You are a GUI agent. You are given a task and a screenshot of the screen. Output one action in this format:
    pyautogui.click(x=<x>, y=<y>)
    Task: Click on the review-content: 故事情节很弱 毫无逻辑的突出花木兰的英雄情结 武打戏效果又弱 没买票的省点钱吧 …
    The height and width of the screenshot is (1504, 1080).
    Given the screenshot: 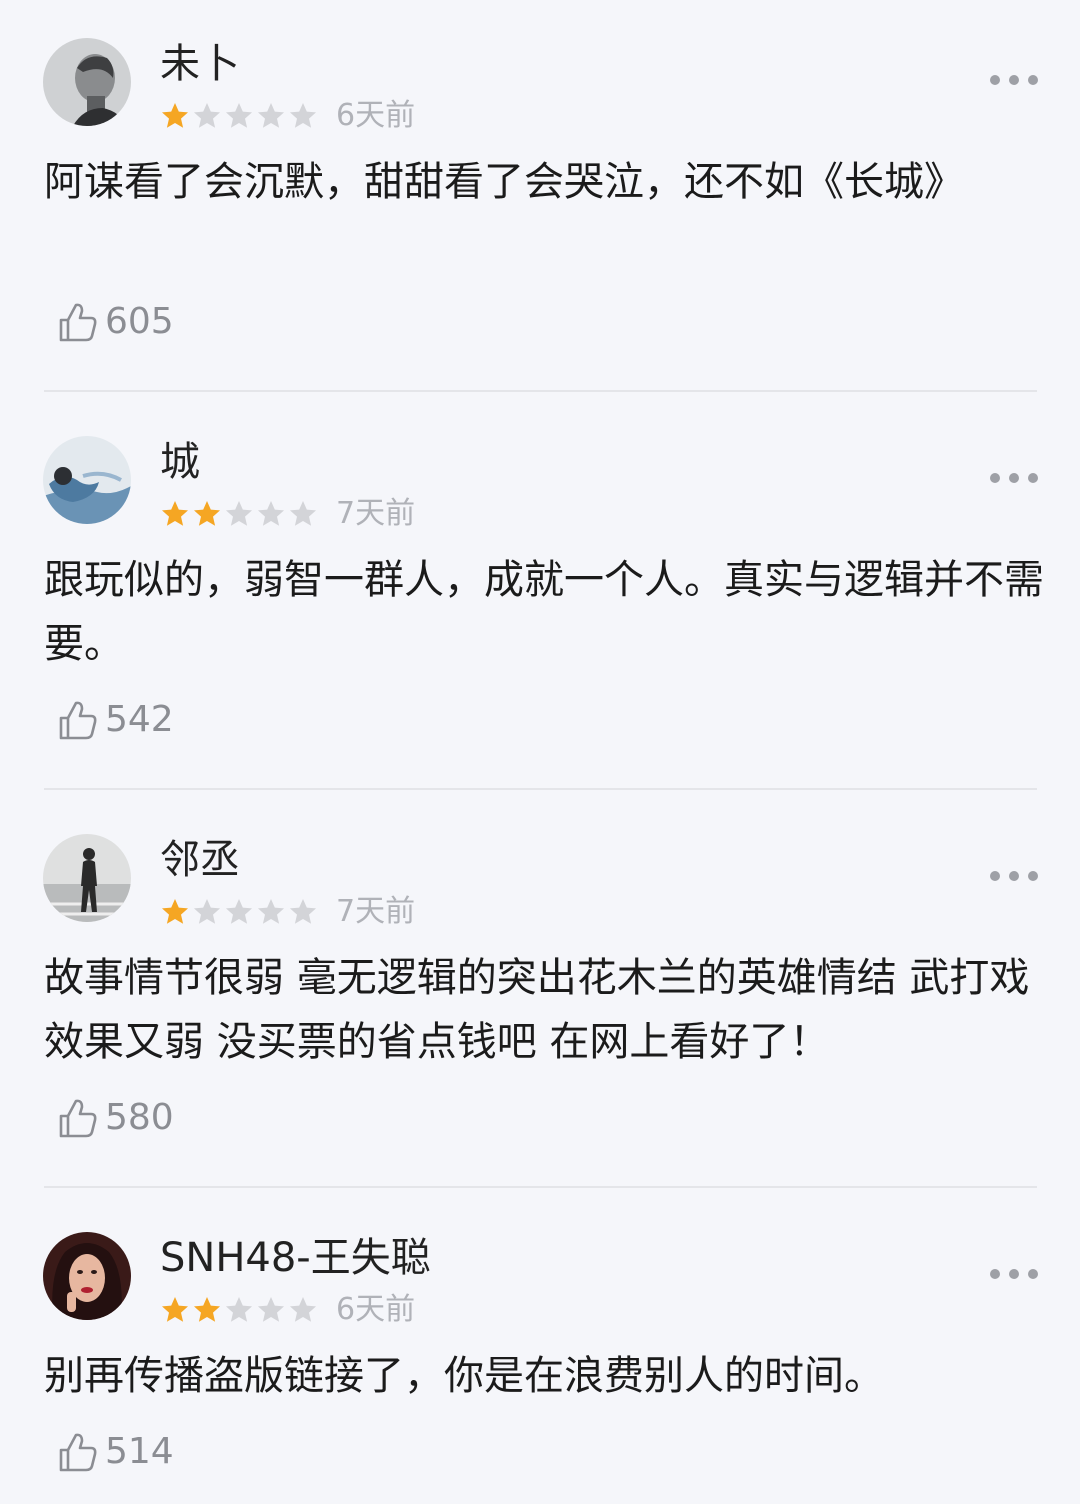 What is the action you would take?
    pyautogui.click(x=537, y=1010)
    